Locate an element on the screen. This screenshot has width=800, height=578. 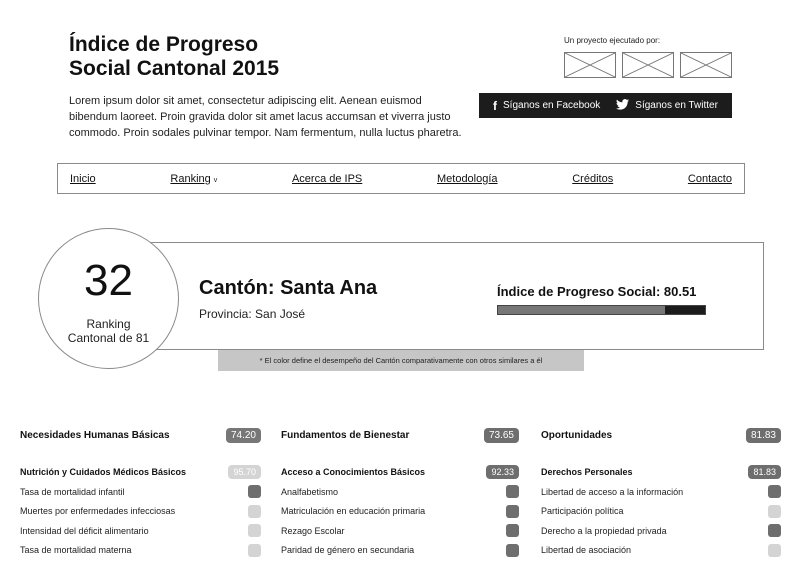
component-name: Derechos Personales is located at coordinates (587, 472).